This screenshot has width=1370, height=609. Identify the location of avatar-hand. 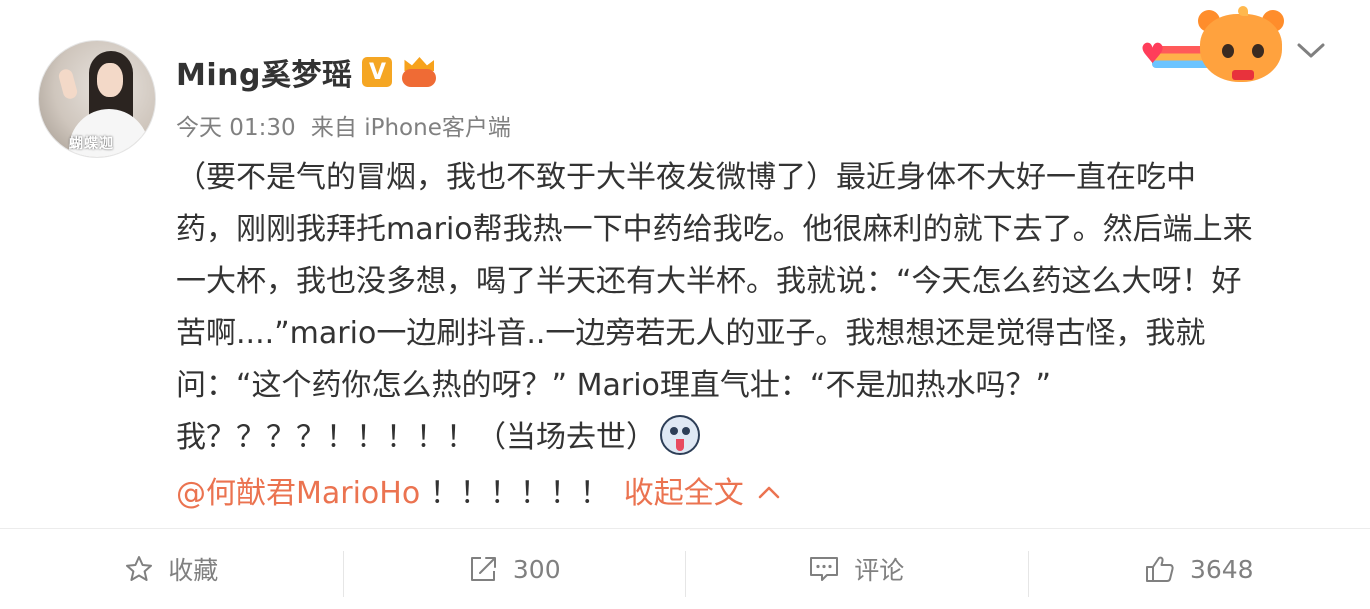
(67, 84).